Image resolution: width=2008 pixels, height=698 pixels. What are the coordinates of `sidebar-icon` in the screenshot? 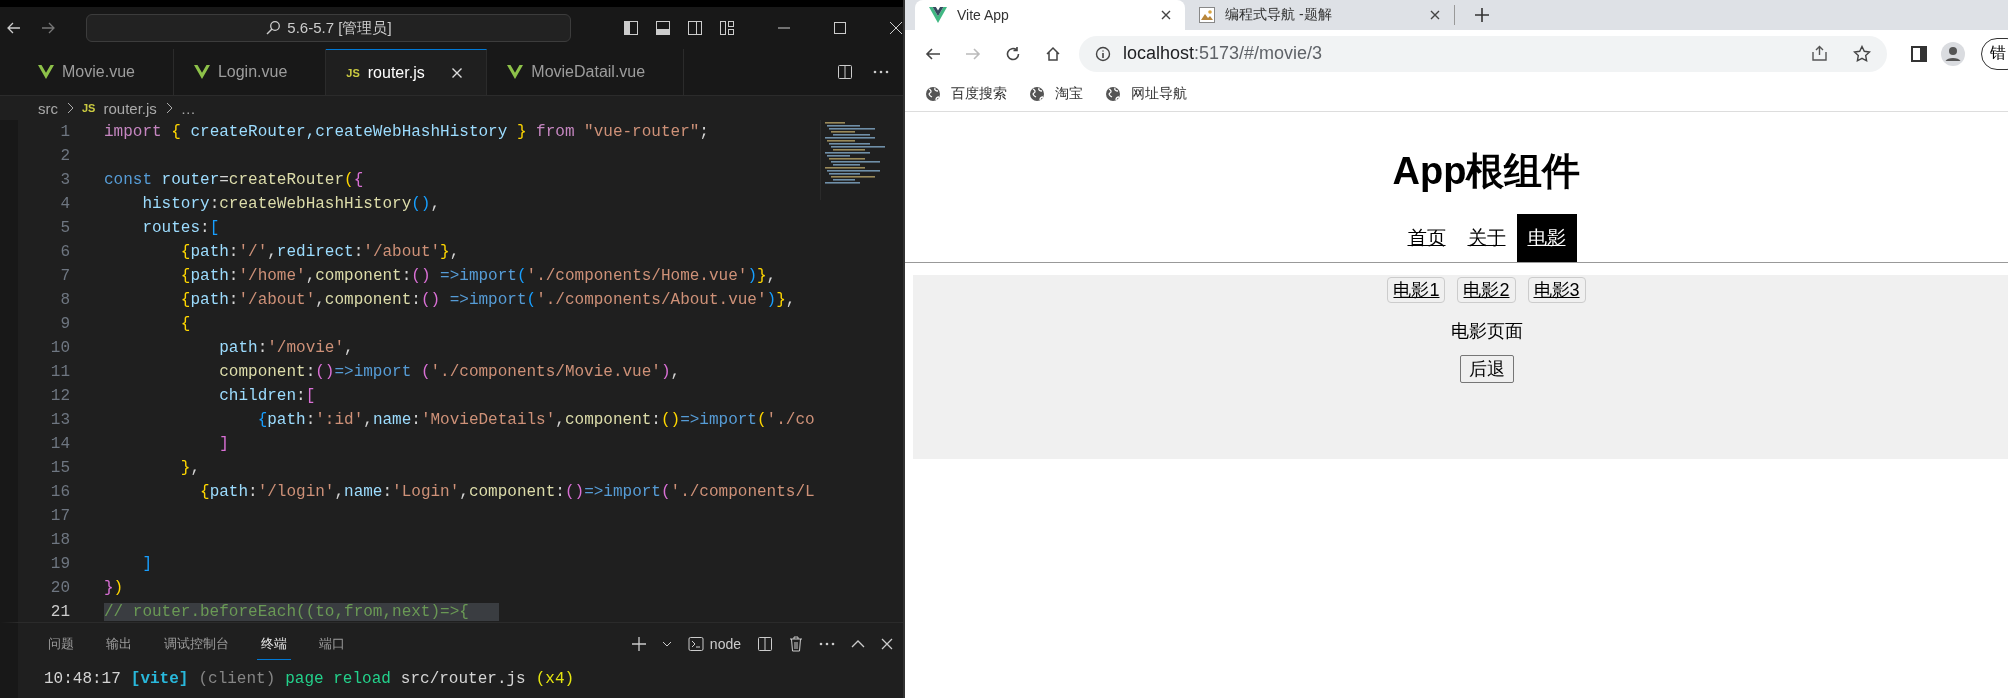 It's located at (1919, 53).